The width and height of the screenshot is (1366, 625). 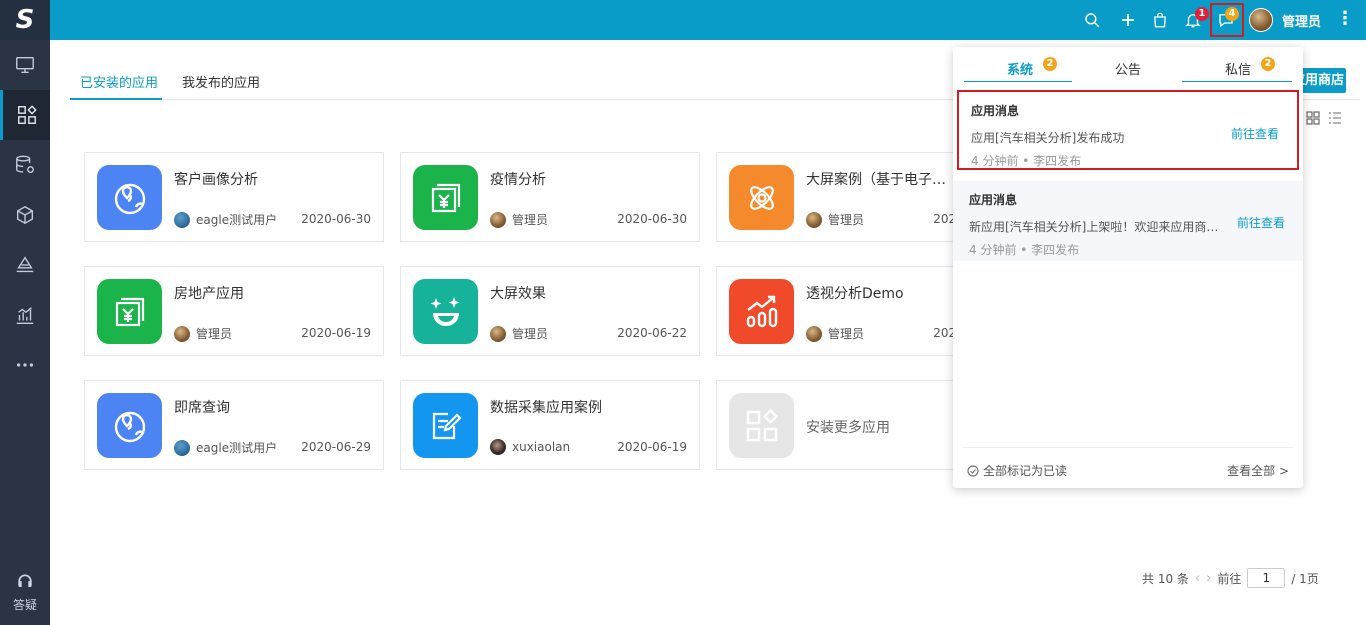 I want to click on search-icon, so click(x=1092, y=20).